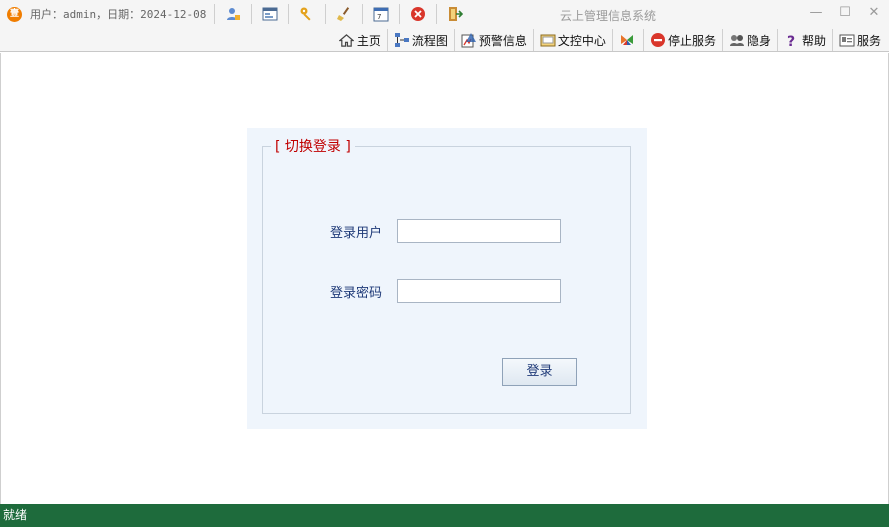 The height and width of the screenshot is (527, 889). What do you see at coordinates (118, 14) in the screenshot?
I see `user-date-info: 用户：admin，日期：2024-12-08` at bounding box center [118, 14].